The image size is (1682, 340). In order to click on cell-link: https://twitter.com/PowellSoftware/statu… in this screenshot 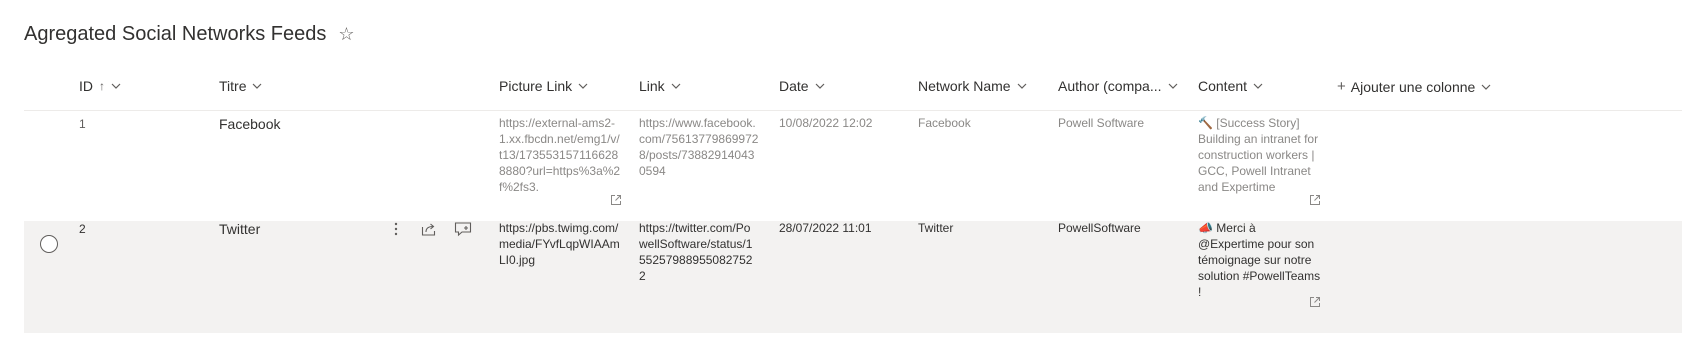, I will do `click(699, 252)`.